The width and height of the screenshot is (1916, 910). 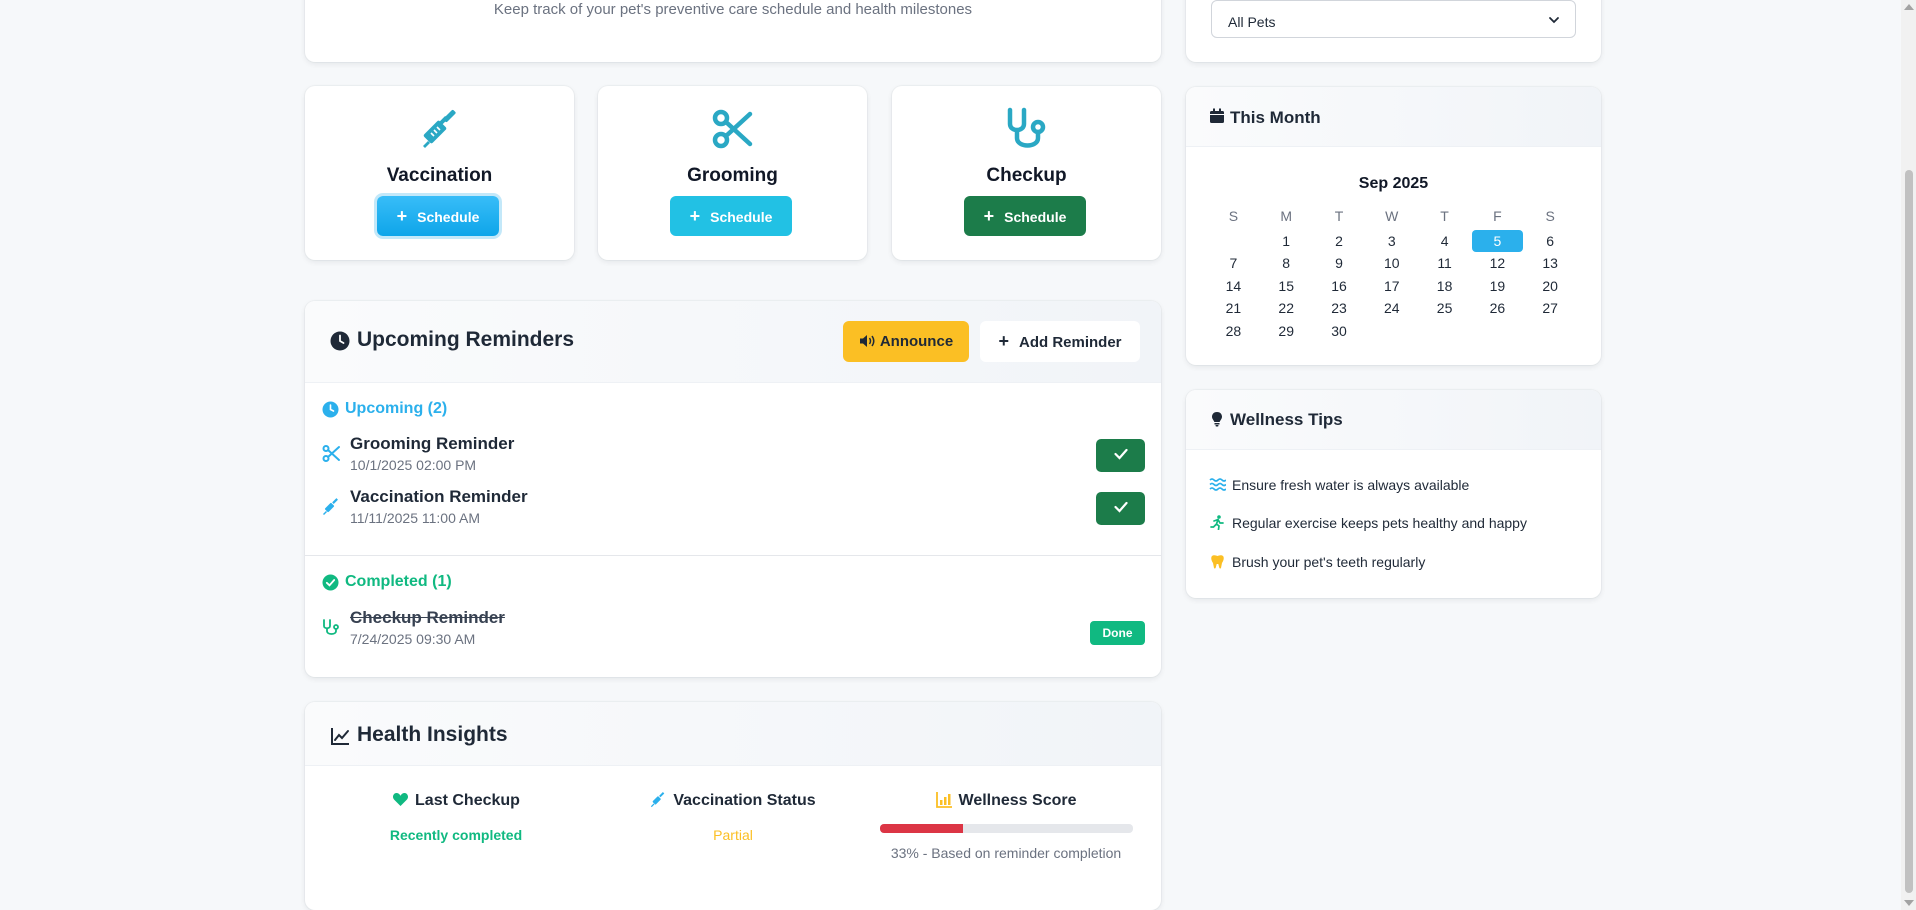 What do you see at coordinates (1026, 175) in the screenshot?
I see `checkup-title: Checkup` at bounding box center [1026, 175].